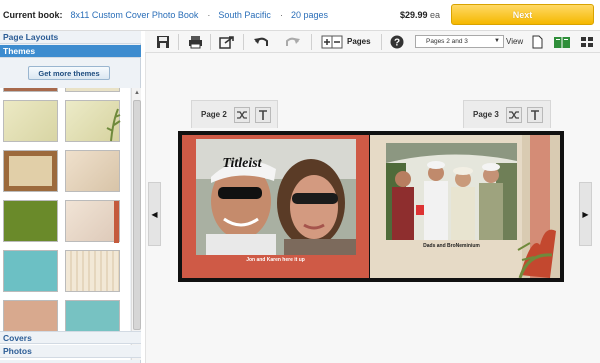 Image resolution: width=600 pixels, height=363 pixels. I want to click on page-2-header: Page 2, so click(234, 114).